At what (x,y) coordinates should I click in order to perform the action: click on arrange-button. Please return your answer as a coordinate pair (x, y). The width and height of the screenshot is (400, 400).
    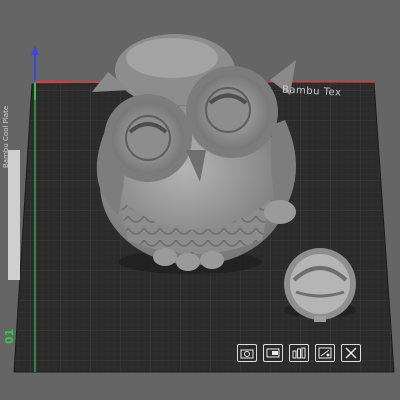
    Looking at the image, I should click on (299, 353).